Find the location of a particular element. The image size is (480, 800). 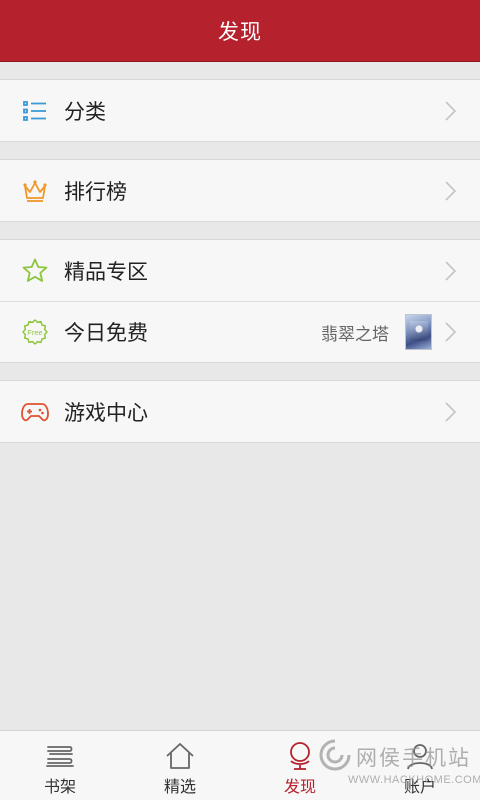

home-icon is located at coordinates (180, 756).